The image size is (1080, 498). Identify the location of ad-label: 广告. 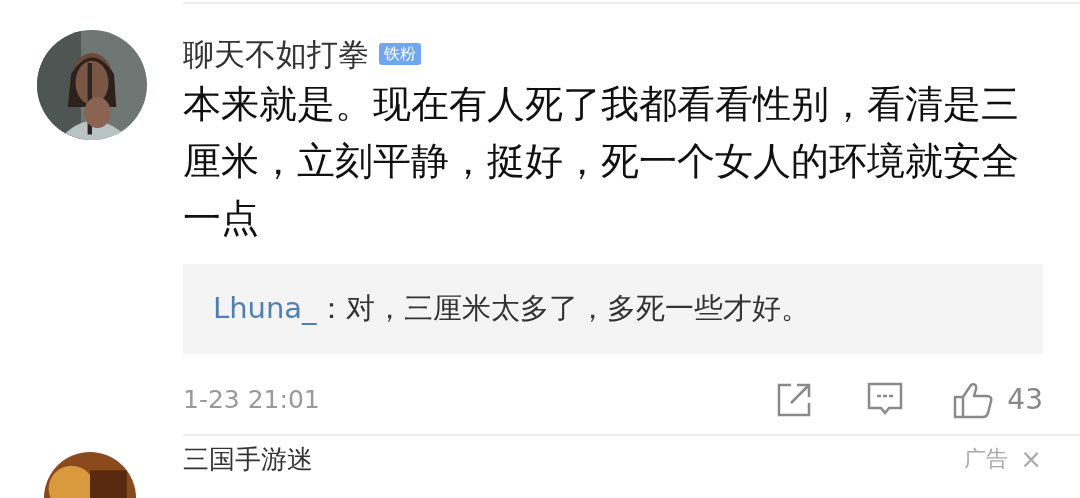
(986, 459).